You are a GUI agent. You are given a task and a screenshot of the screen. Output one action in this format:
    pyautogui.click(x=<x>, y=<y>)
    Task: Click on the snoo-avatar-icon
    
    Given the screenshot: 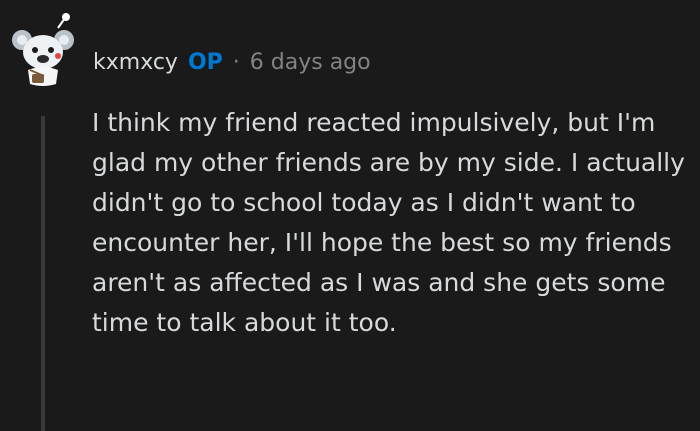 What is the action you would take?
    pyautogui.click(x=43, y=49)
    